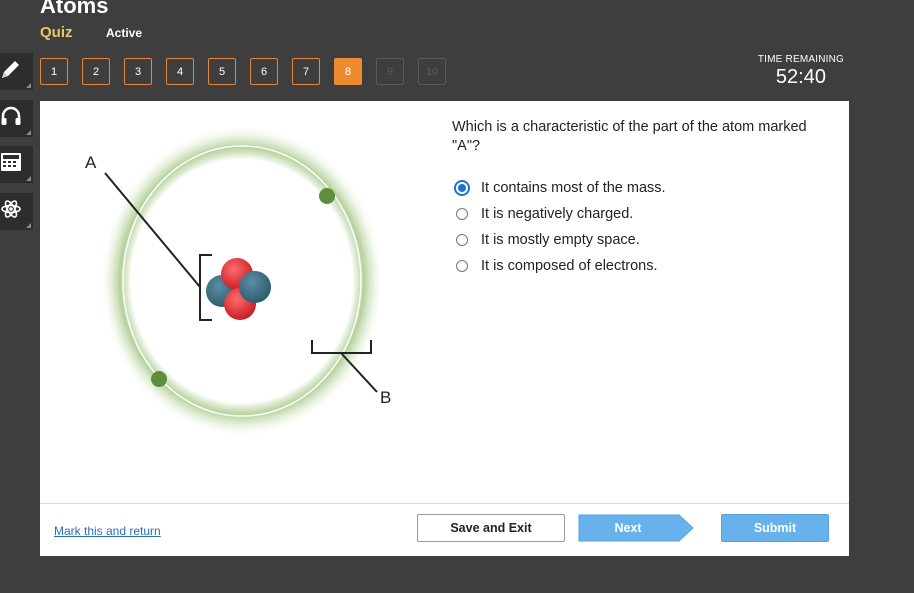  I want to click on label-a: A, so click(91, 162).